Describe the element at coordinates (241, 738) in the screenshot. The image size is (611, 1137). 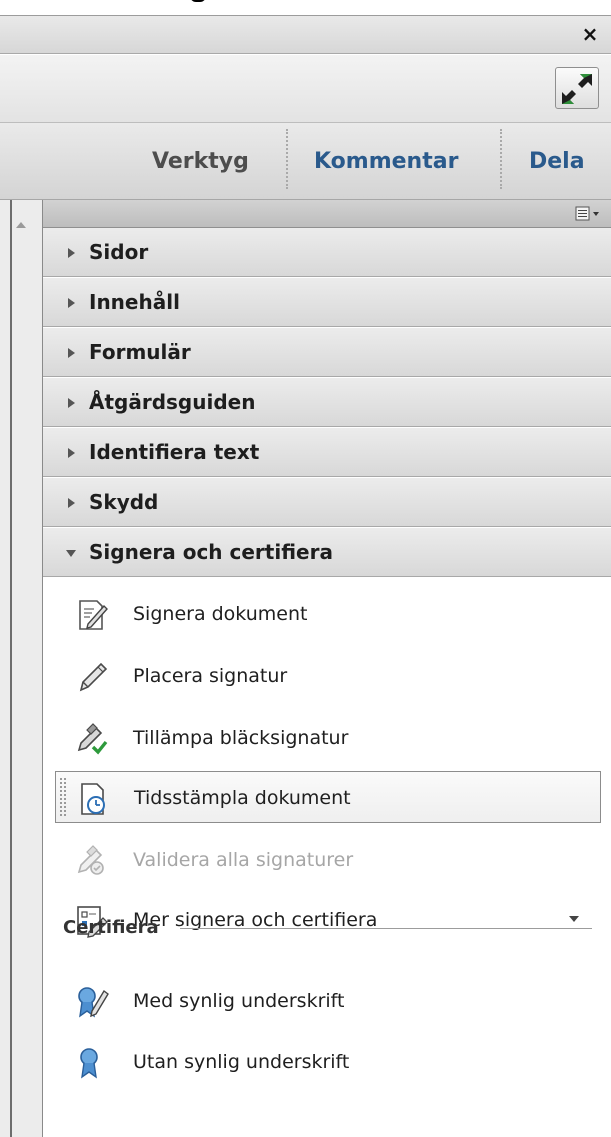
I see `tool-label: Tillämpa bläcksignatur` at that location.